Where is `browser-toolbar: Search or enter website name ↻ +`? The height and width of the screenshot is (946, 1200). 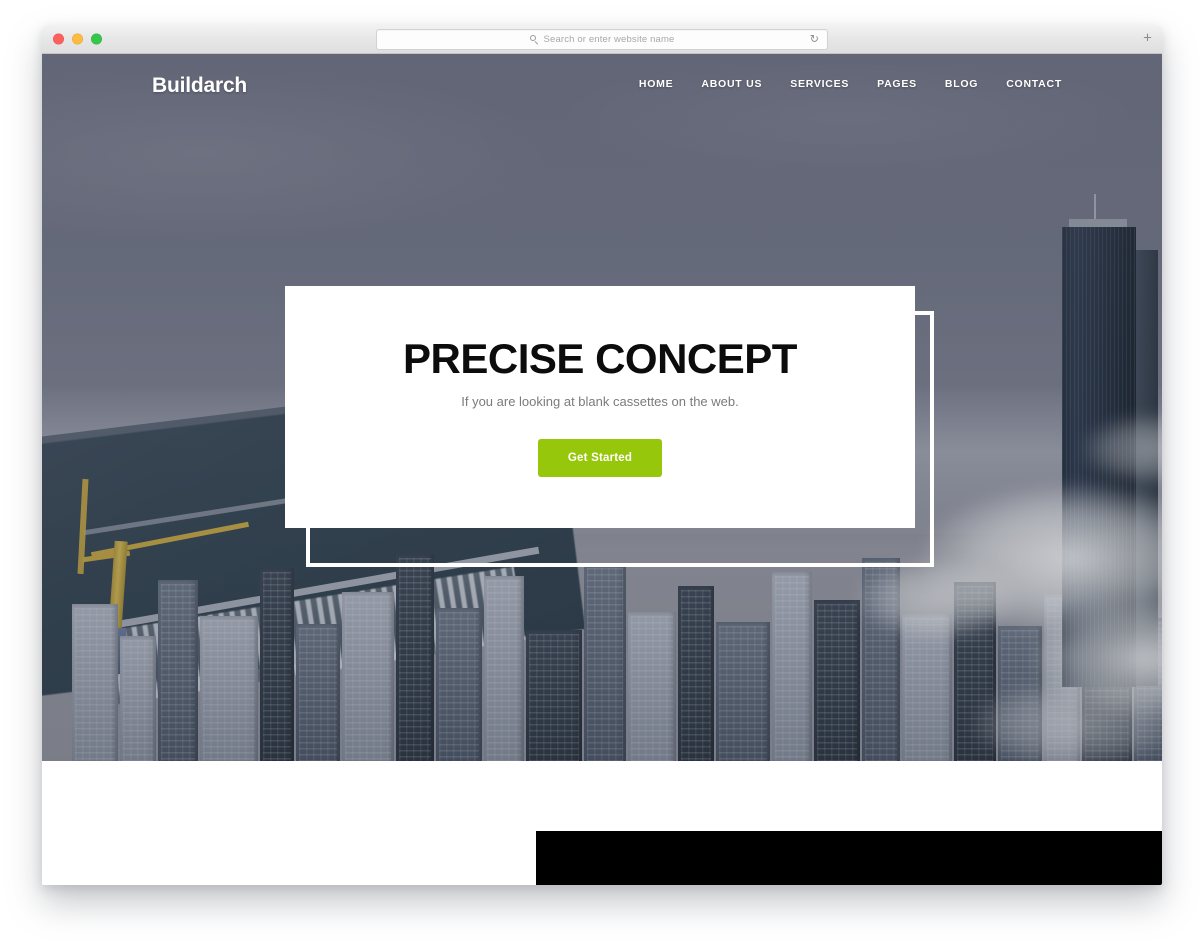
browser-toolbar: Search or enter website name ↻ + is located at coordinates (602, 39).